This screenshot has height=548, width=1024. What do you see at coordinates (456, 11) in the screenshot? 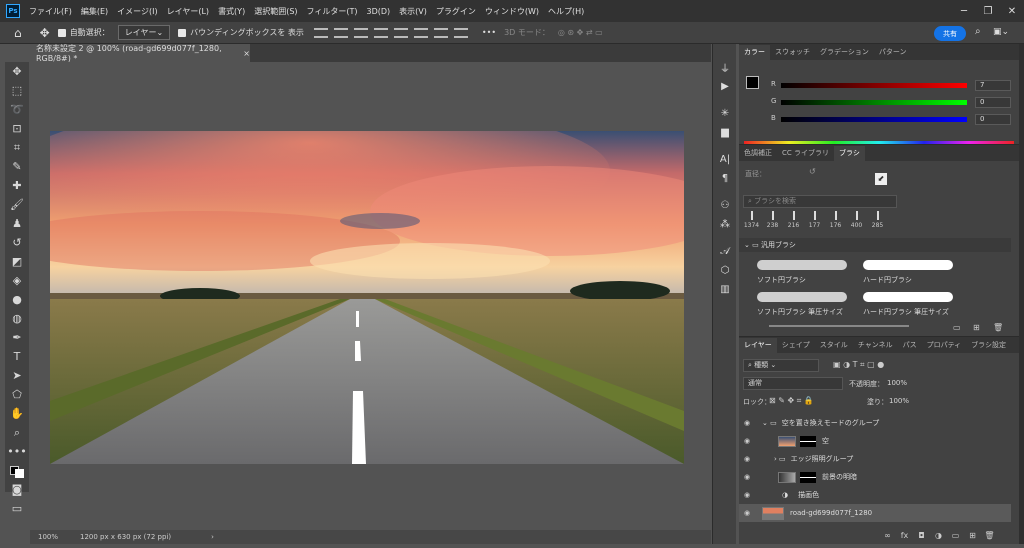
I see `menu-plugins: プラグイン` at bounding box center [456, 11].